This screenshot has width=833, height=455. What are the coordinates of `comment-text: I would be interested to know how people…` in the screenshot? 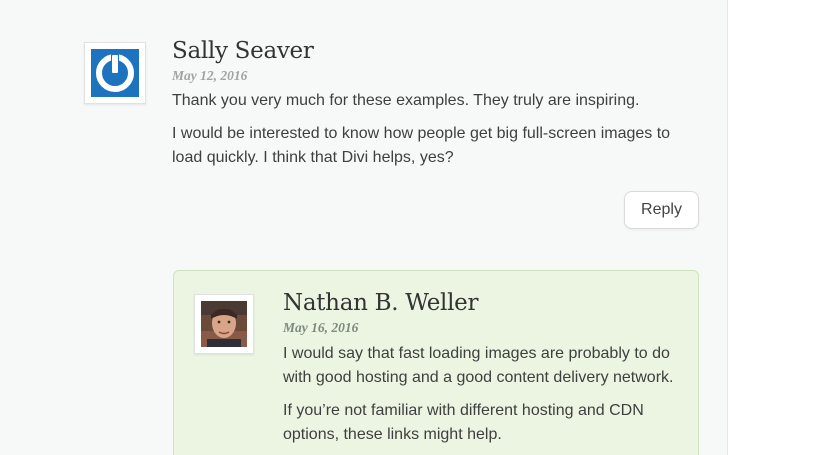 It's located at (421, 145).